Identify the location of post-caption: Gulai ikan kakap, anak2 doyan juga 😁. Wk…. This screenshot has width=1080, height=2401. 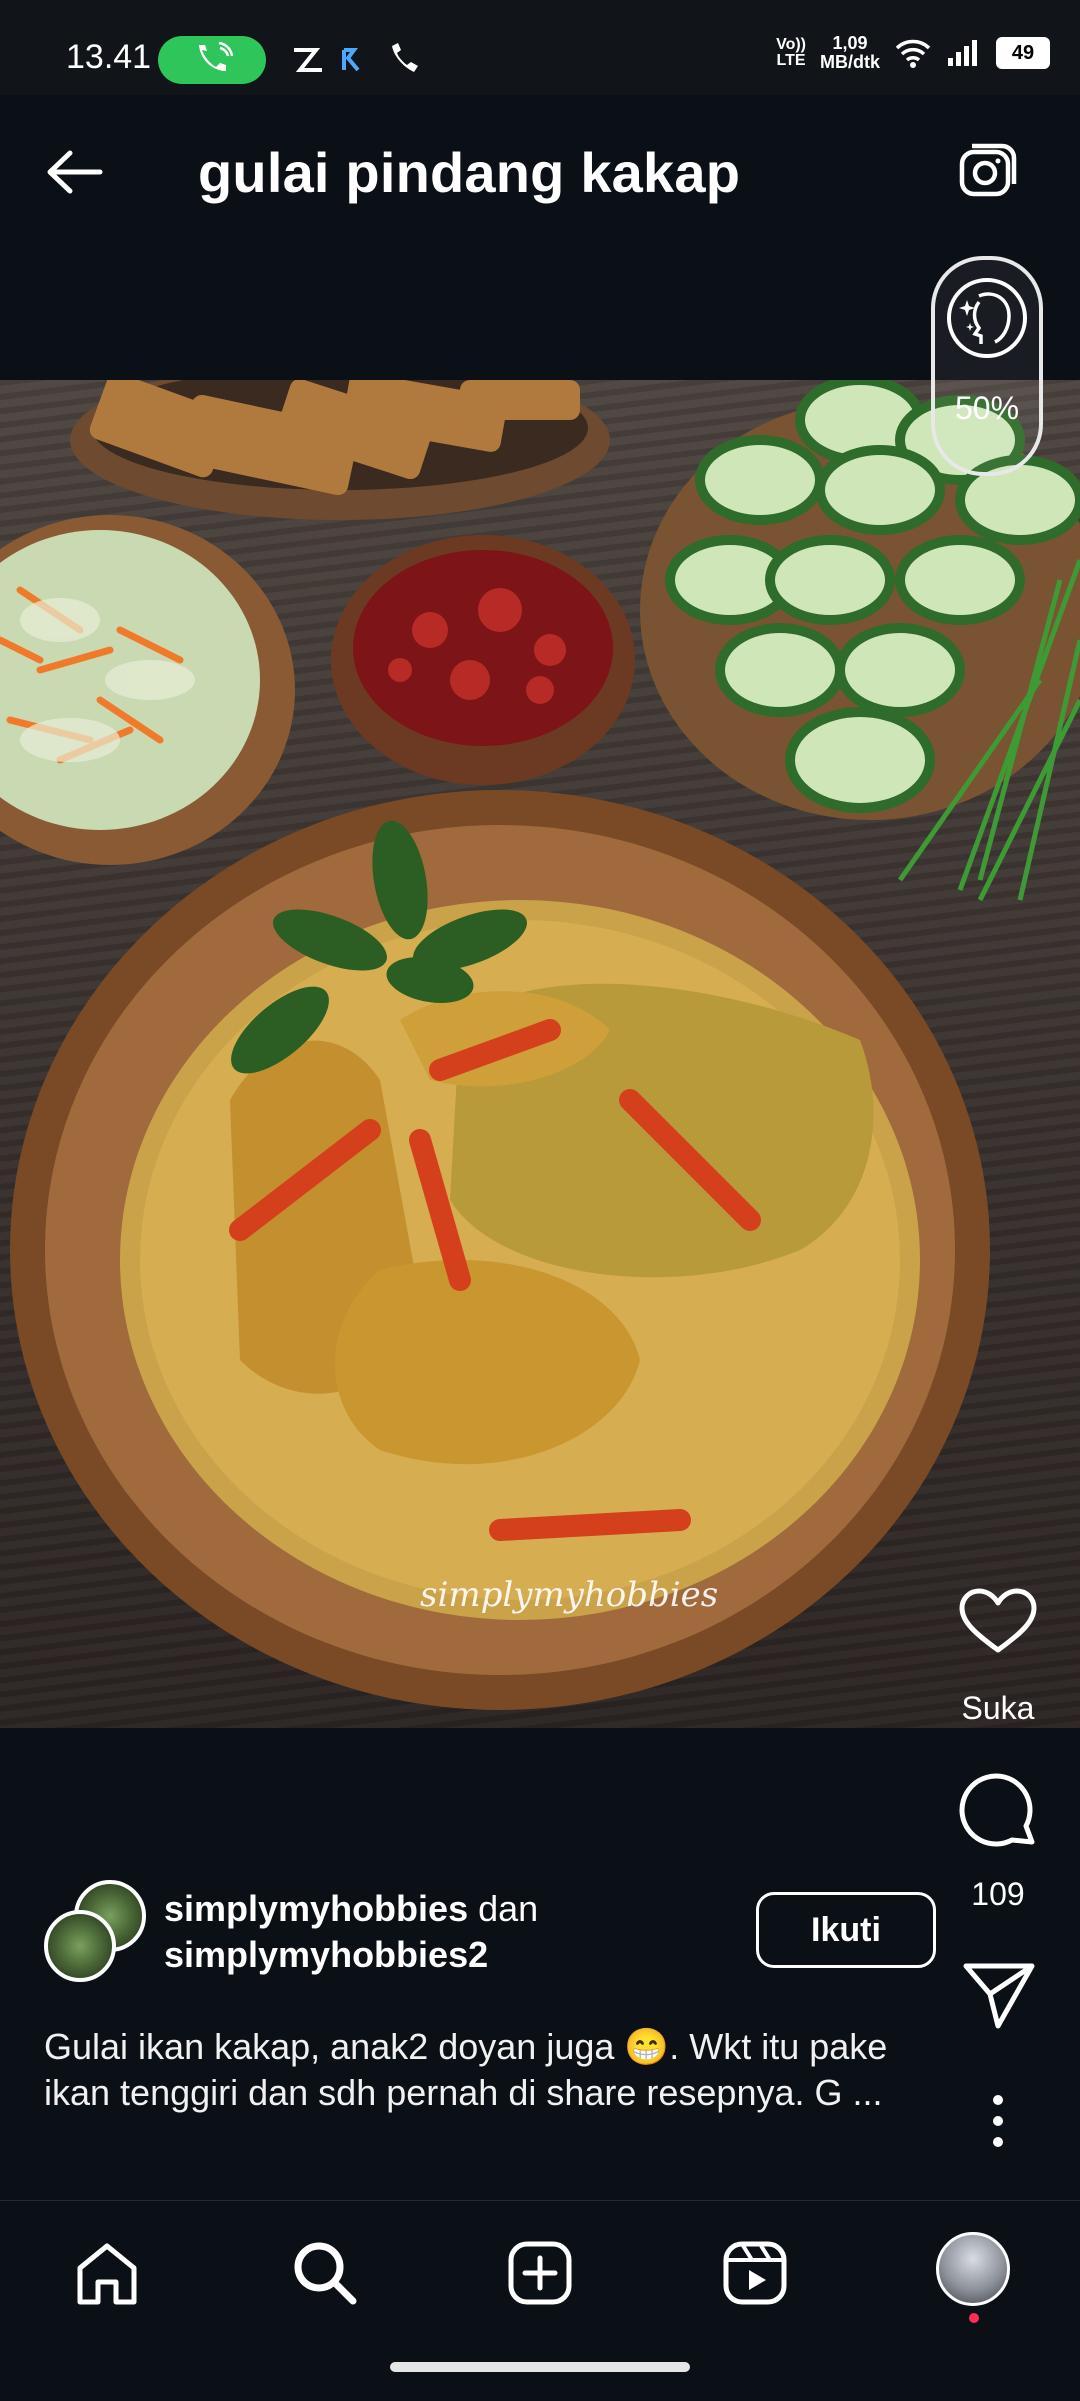
(474, 2070).